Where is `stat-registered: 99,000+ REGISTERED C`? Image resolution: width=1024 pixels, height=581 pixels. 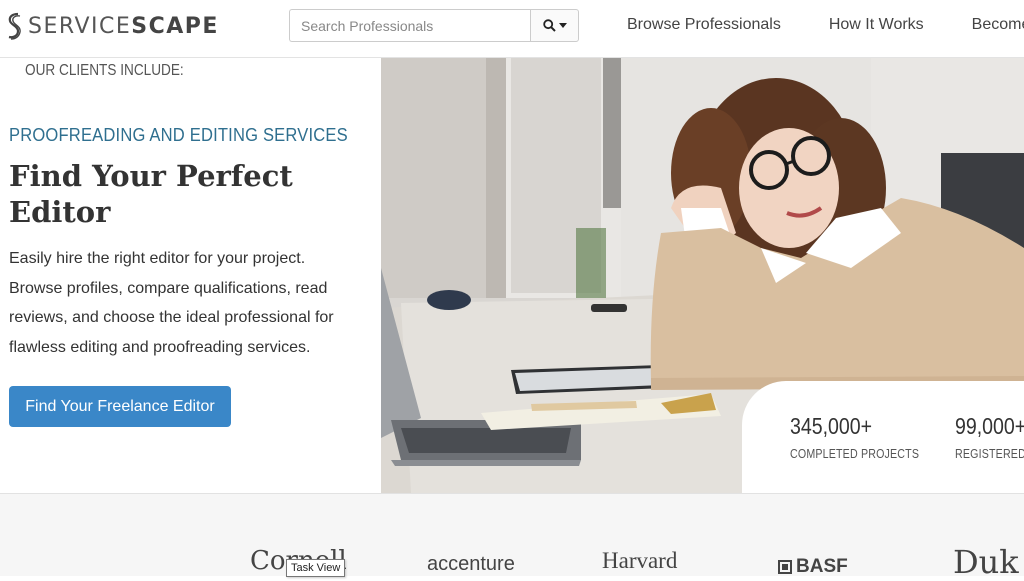
stat-registered: 99,000+ REGISTERED C is located at coordinates (989, 437).